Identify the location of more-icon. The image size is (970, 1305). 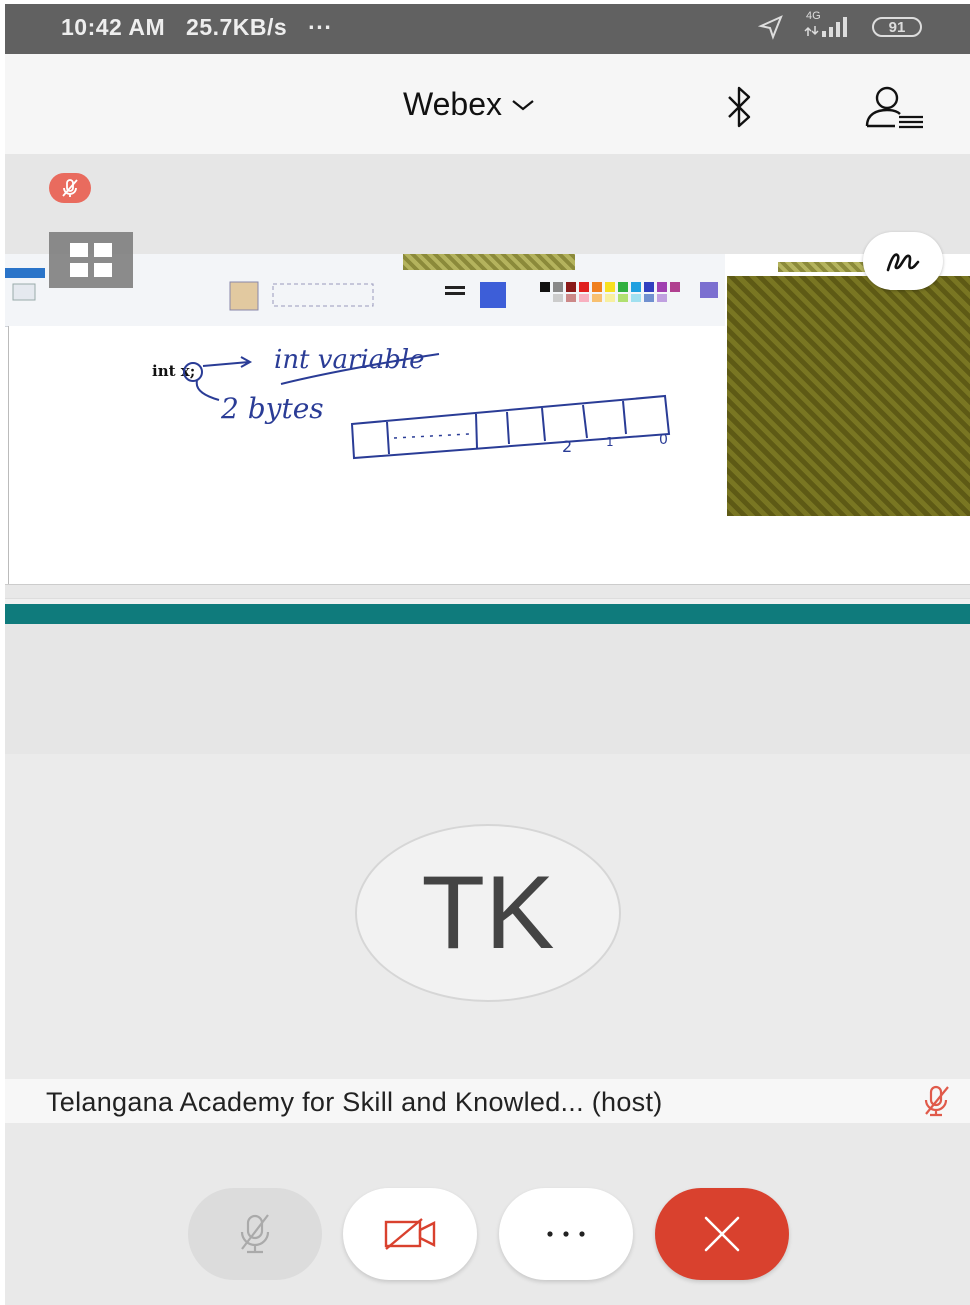
(566, 1234).